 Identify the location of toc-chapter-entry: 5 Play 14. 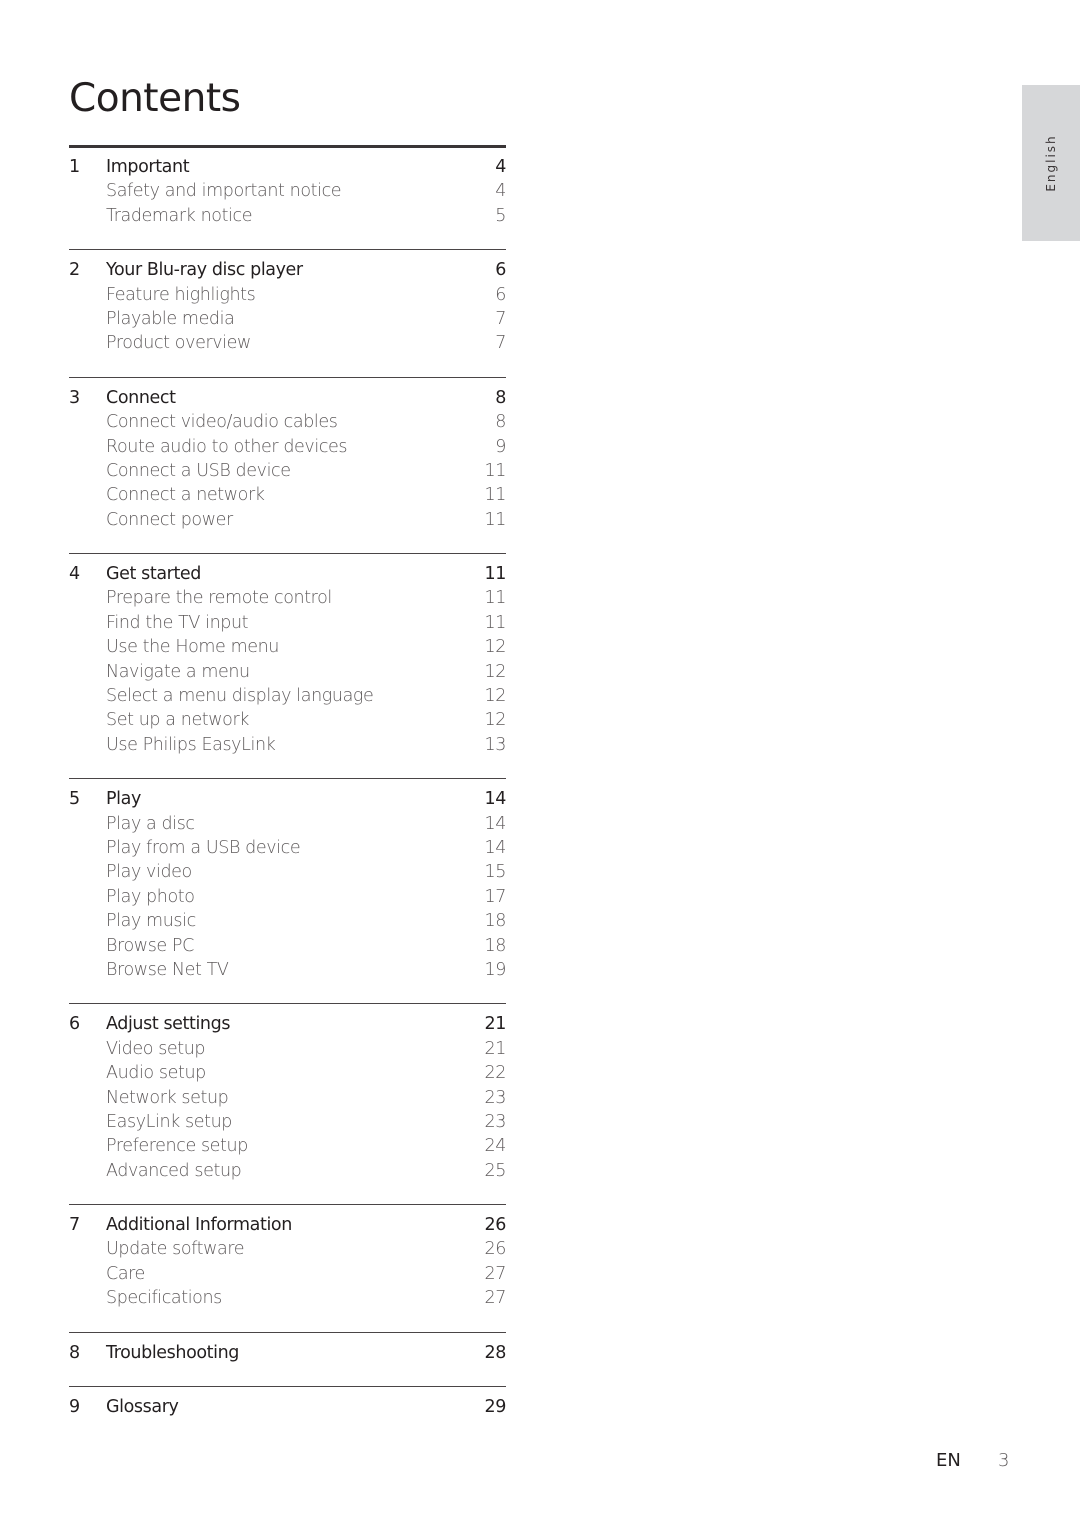
(287, 799).